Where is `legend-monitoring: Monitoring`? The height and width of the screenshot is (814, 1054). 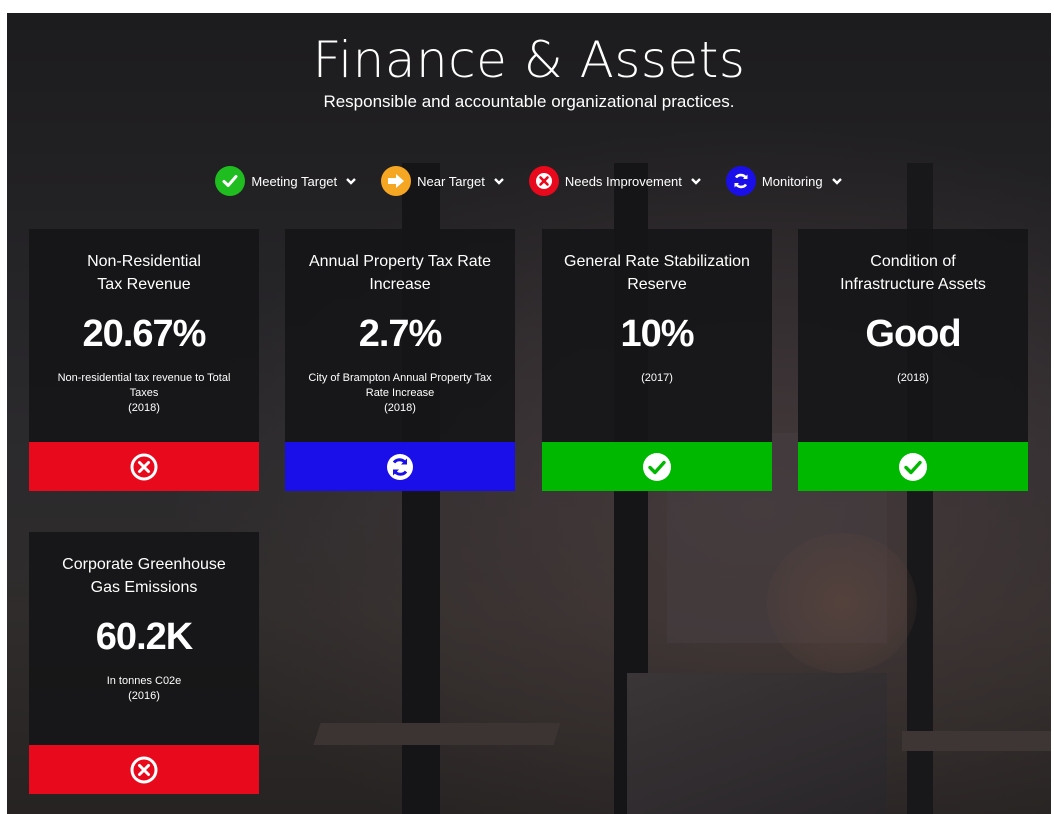 legend-monitoring: Monitoring is located at coordinates (784, 181).